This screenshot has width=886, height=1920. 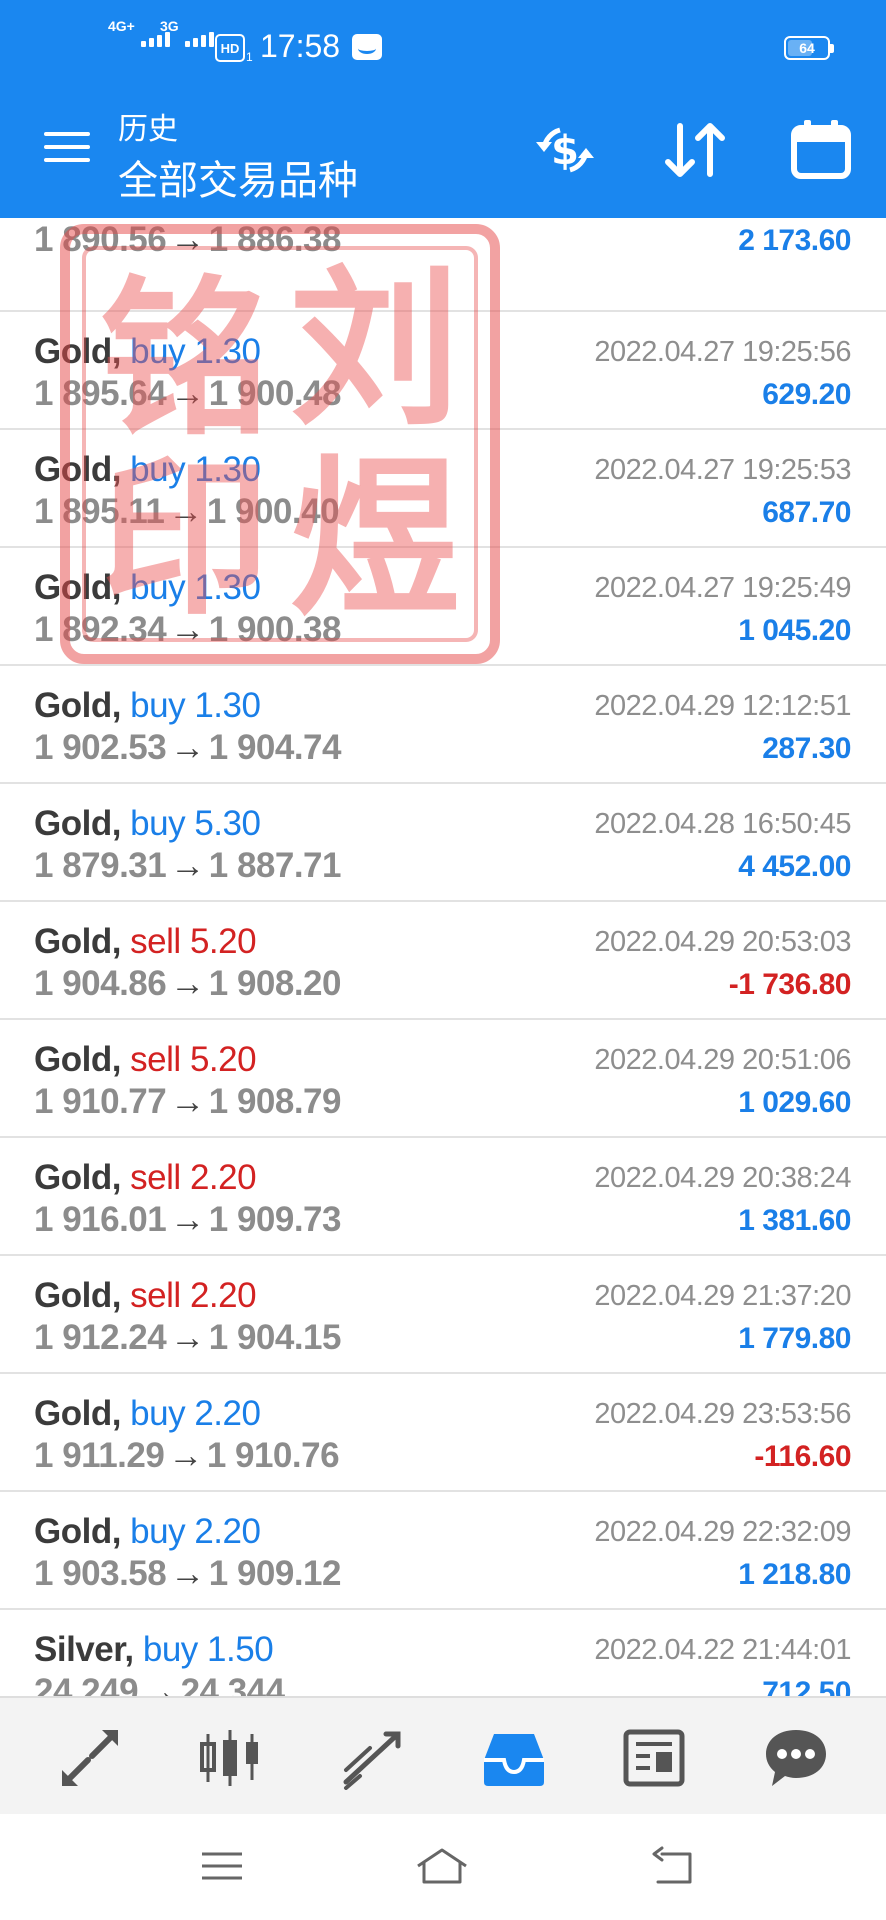 What do you see at coordinates (275, 239) in the screenshot?
I see `close-price: 1 886.38` at bounding box center [275, 239].